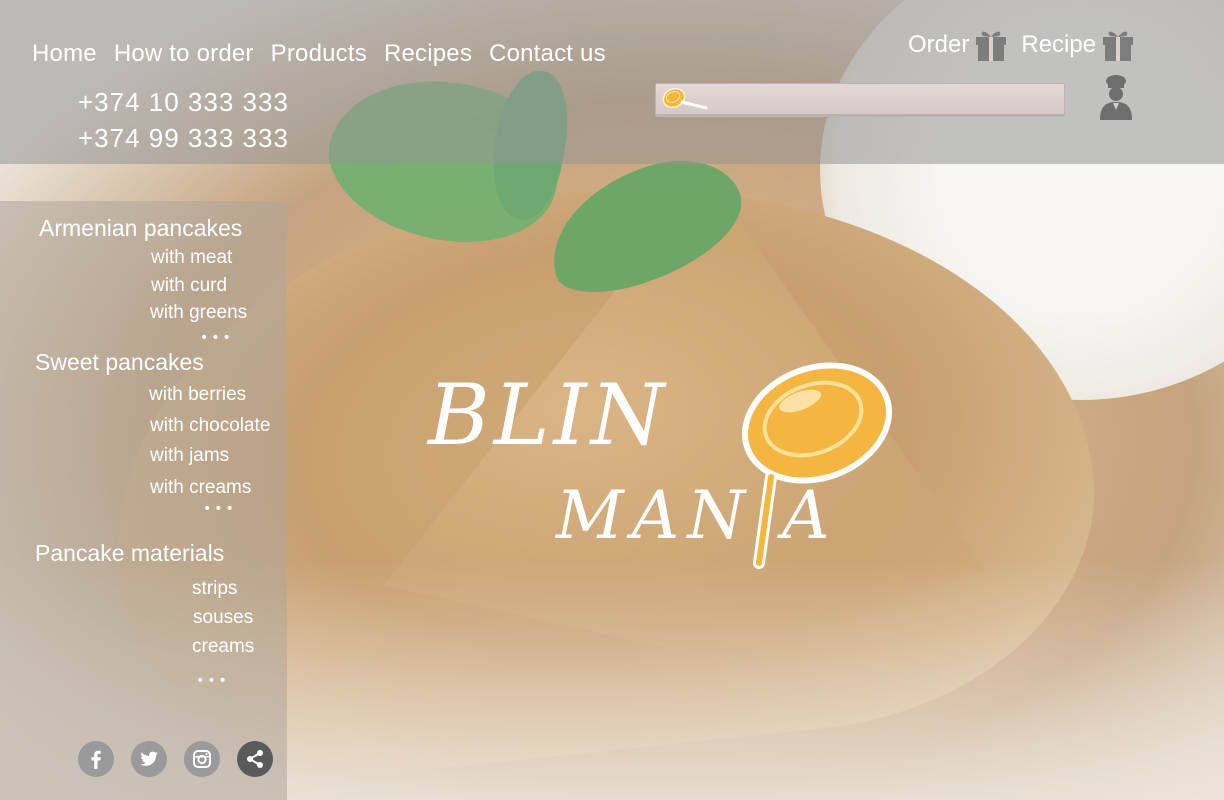 The width and height of the screenshot is (1224, 800). Describe the element at coordinates (214, 589) in the screenshot. I see `subcategory-item: strips` at that location.